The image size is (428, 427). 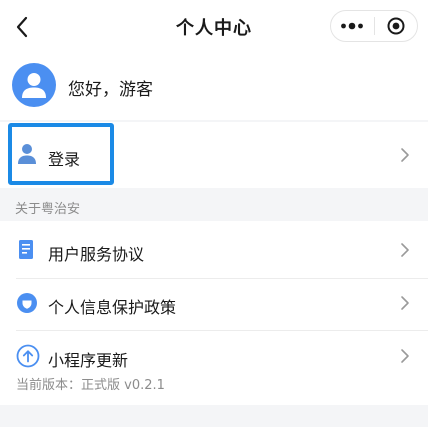 I want to click on greeting-text: 您好，游客, so click(x=110, y=90).